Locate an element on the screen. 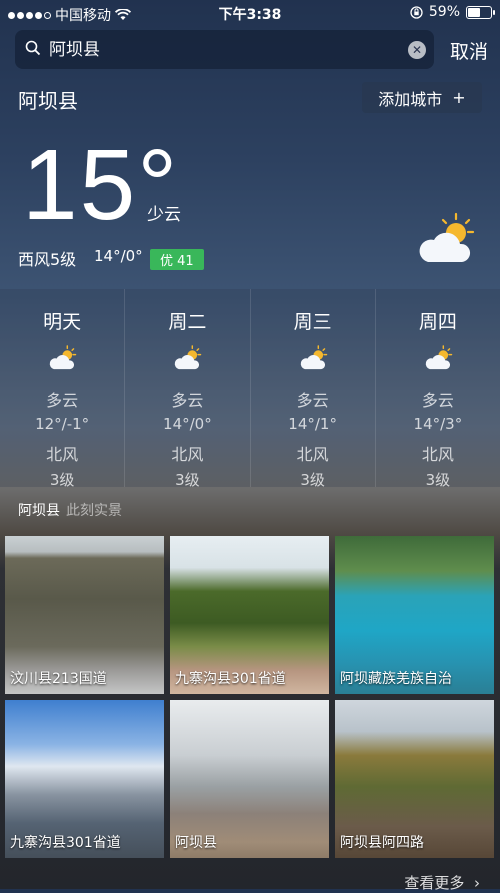 The image size is (500, 893). live-photos-subtitle: 此刻实景 is located at coordinates (94, 511).